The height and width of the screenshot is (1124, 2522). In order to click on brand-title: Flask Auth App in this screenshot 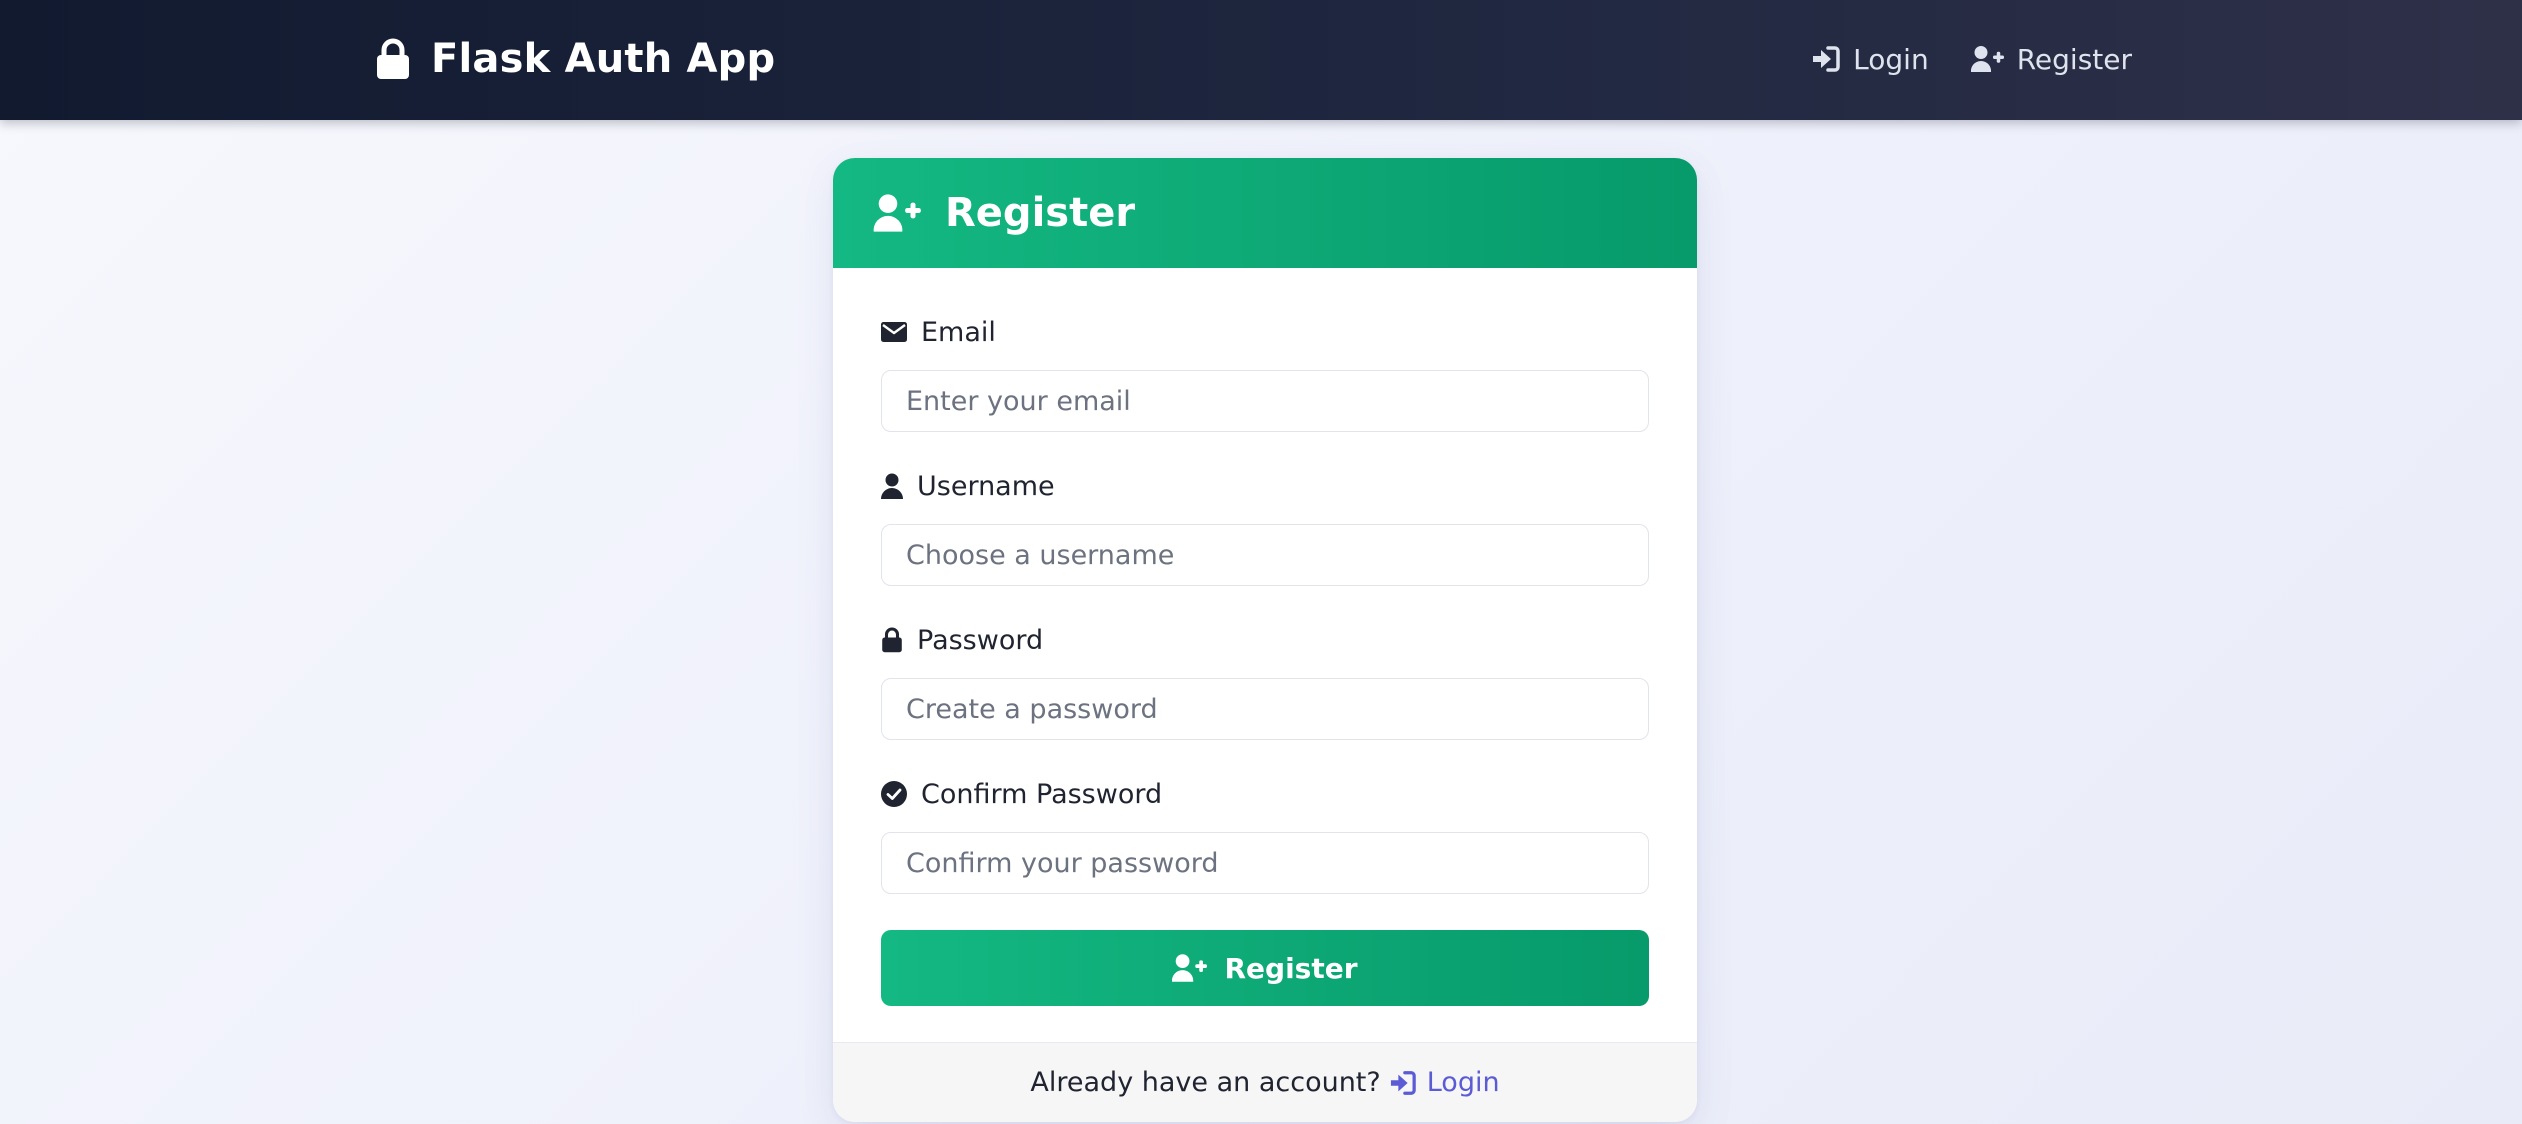, I will do `click(603, 59)`.